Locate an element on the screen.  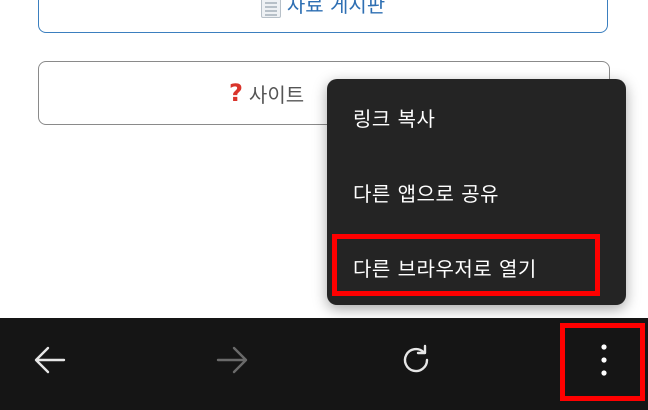
board-button-label: 자료 게시판 is located at coordinates (336, 8).